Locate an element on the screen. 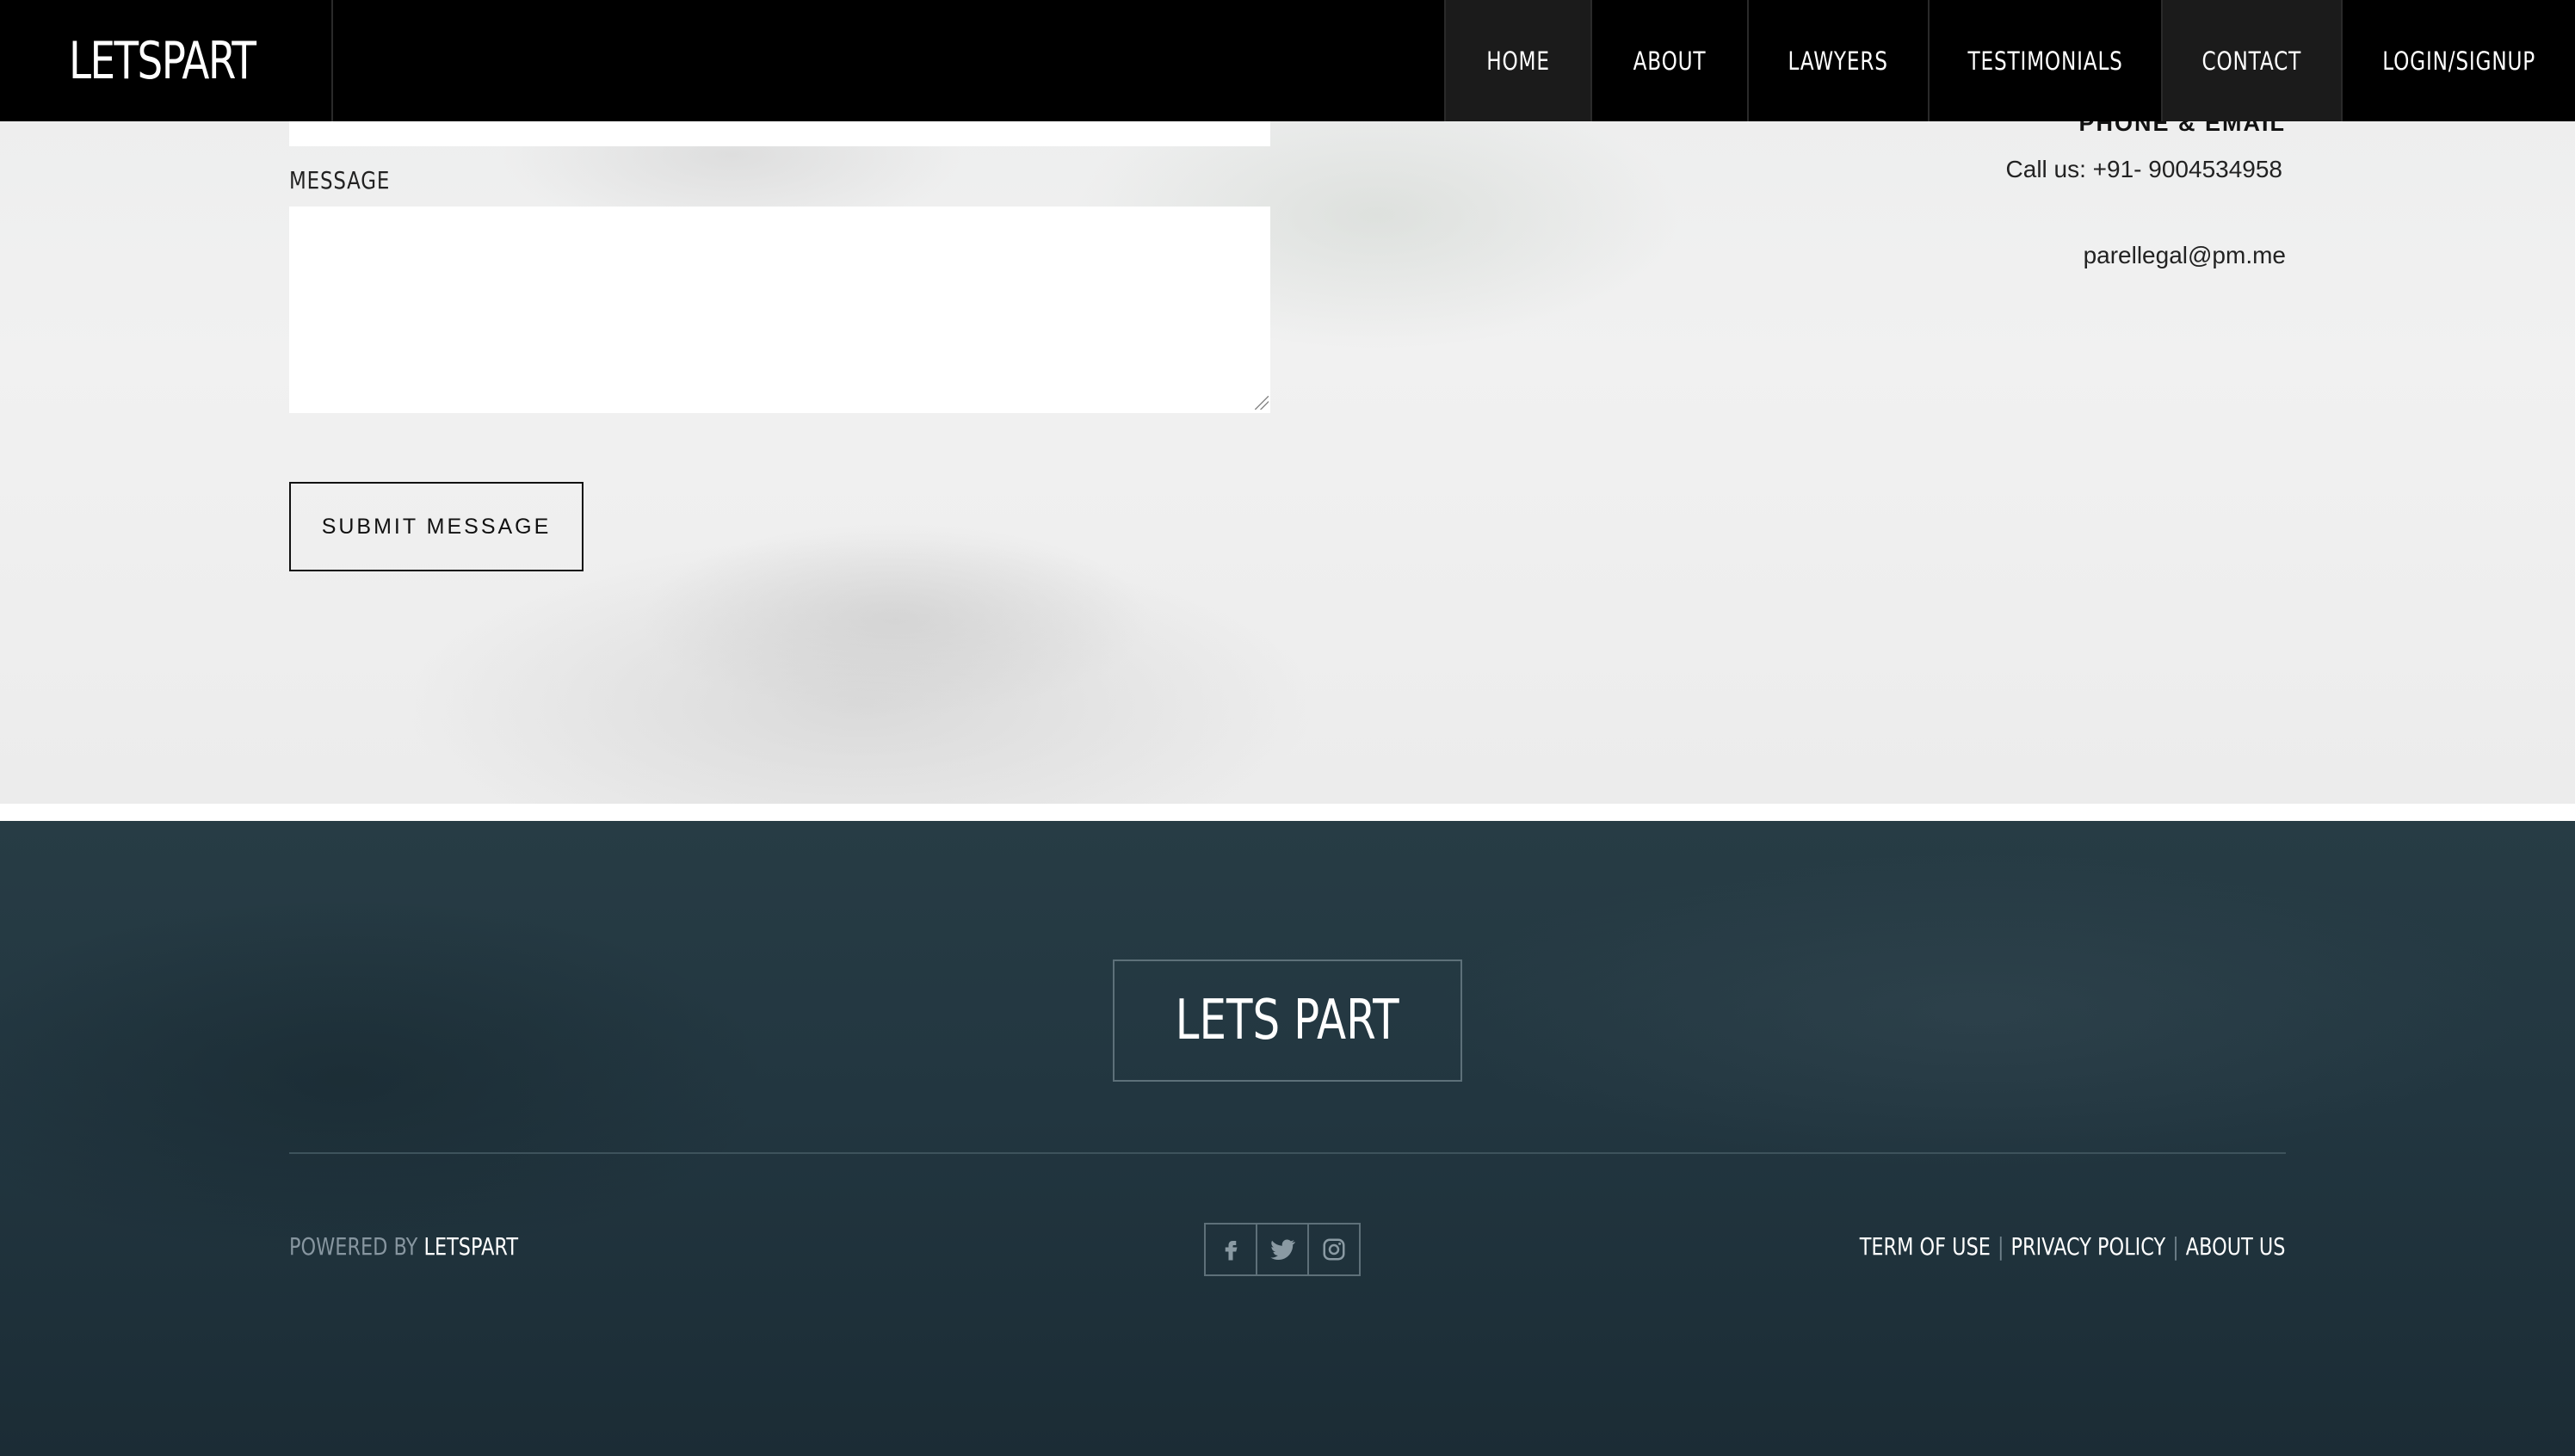 Image resolution: width=2575 pixels, height=1456 pixels. nav-item-contact: CONTACT is located at coordinates (2251, 61).